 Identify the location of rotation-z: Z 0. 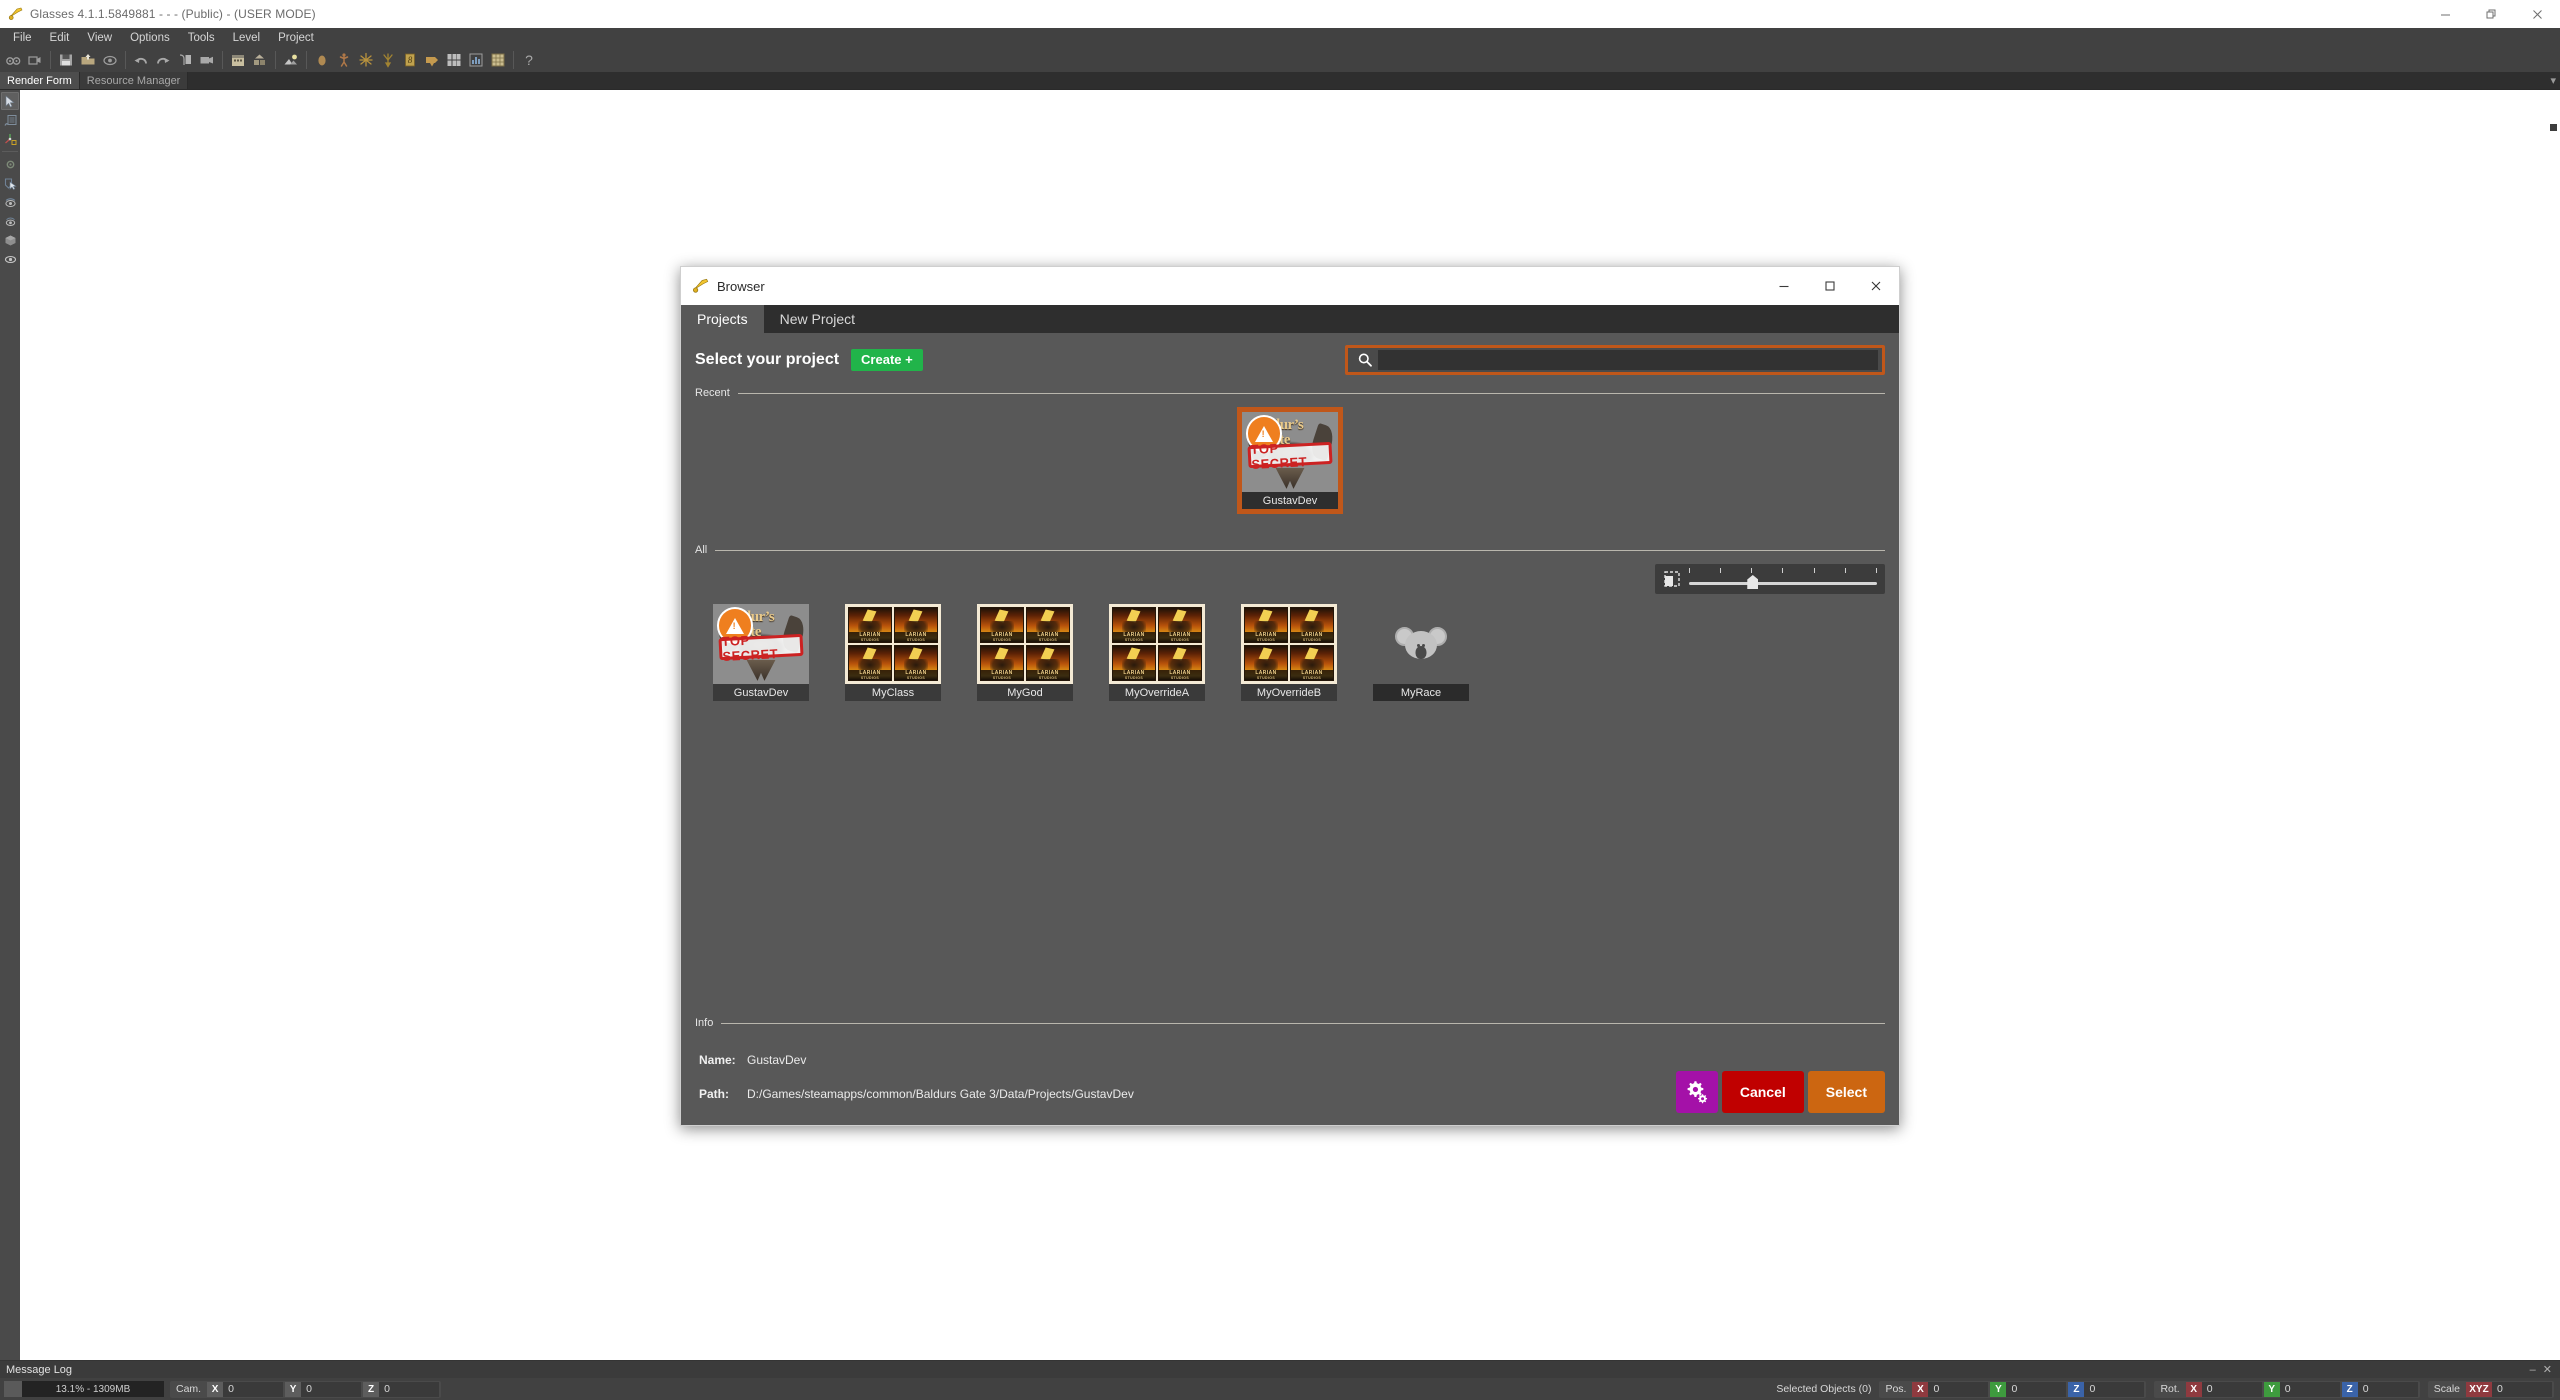
(2379, 1389).